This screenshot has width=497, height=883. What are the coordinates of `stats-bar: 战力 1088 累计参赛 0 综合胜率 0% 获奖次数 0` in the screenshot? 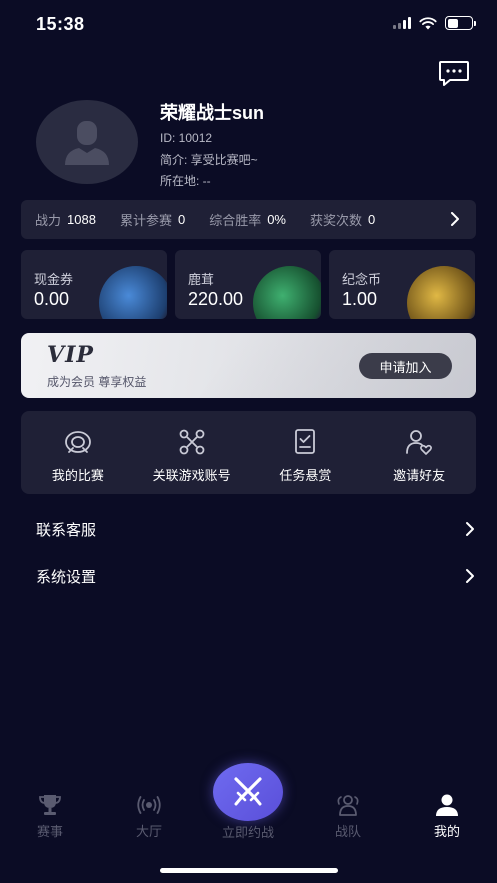 It's located at (248, 219).